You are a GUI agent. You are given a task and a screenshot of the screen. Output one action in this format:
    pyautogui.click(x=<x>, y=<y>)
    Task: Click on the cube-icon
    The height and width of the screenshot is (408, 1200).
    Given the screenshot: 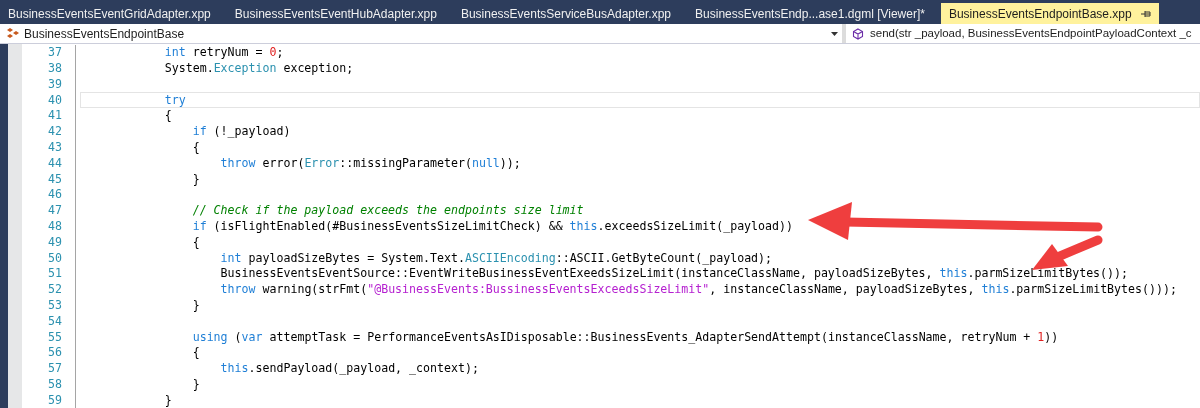 What is the action you would take?
    pyautogui.click(x=858, y=33)
    